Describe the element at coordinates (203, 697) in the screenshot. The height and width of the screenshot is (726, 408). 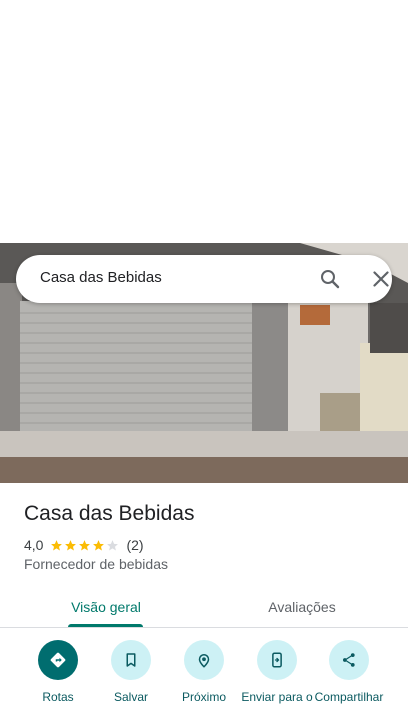
I see `nearby-label: Próximo` at that location.